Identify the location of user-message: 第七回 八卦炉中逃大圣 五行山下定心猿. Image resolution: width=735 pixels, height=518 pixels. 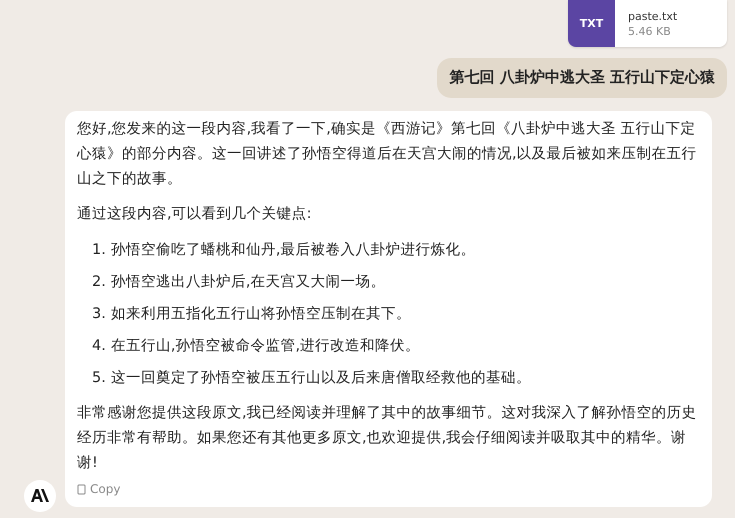
(581, 78).